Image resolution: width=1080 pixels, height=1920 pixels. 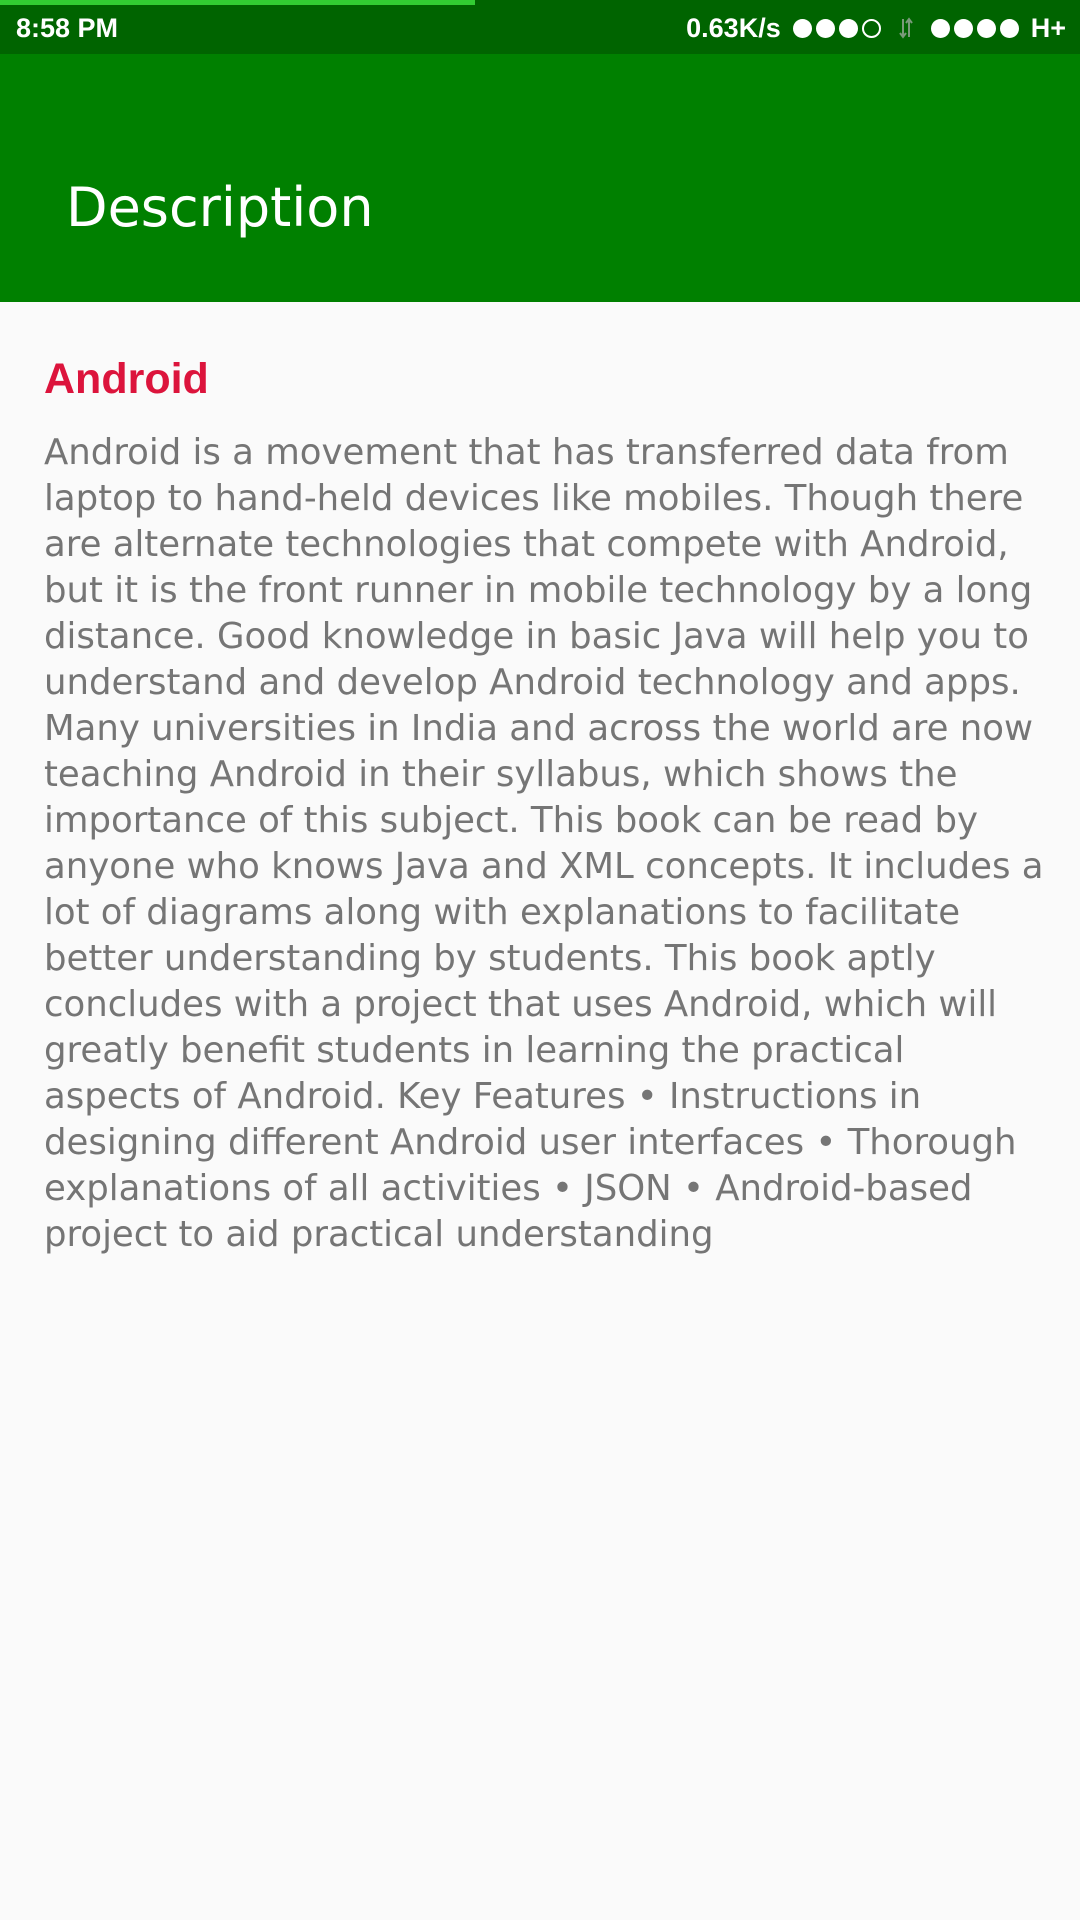 What do you see at coordinates (1048, 27) in the screenshot?
I see `network-type: H+` at bounding box center [1048, 27].